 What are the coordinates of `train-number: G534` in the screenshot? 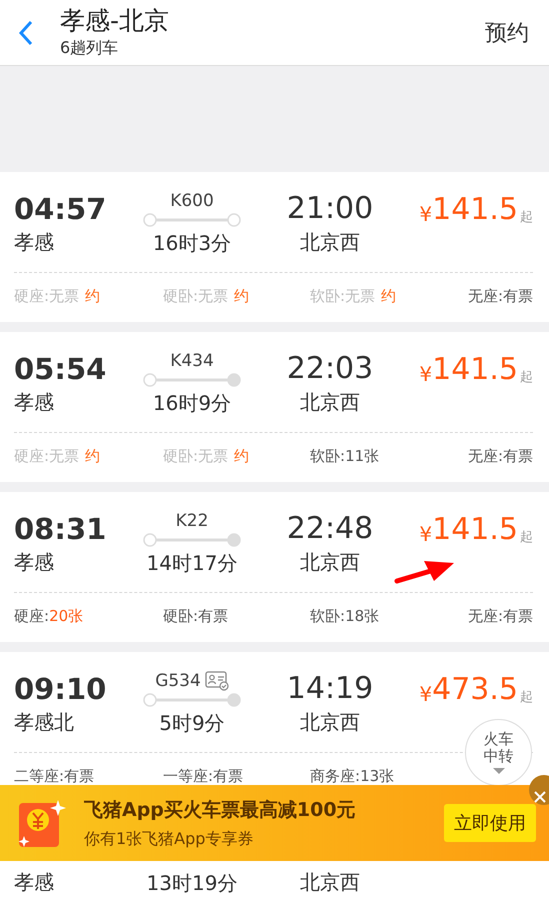 It's located at (178, 681).